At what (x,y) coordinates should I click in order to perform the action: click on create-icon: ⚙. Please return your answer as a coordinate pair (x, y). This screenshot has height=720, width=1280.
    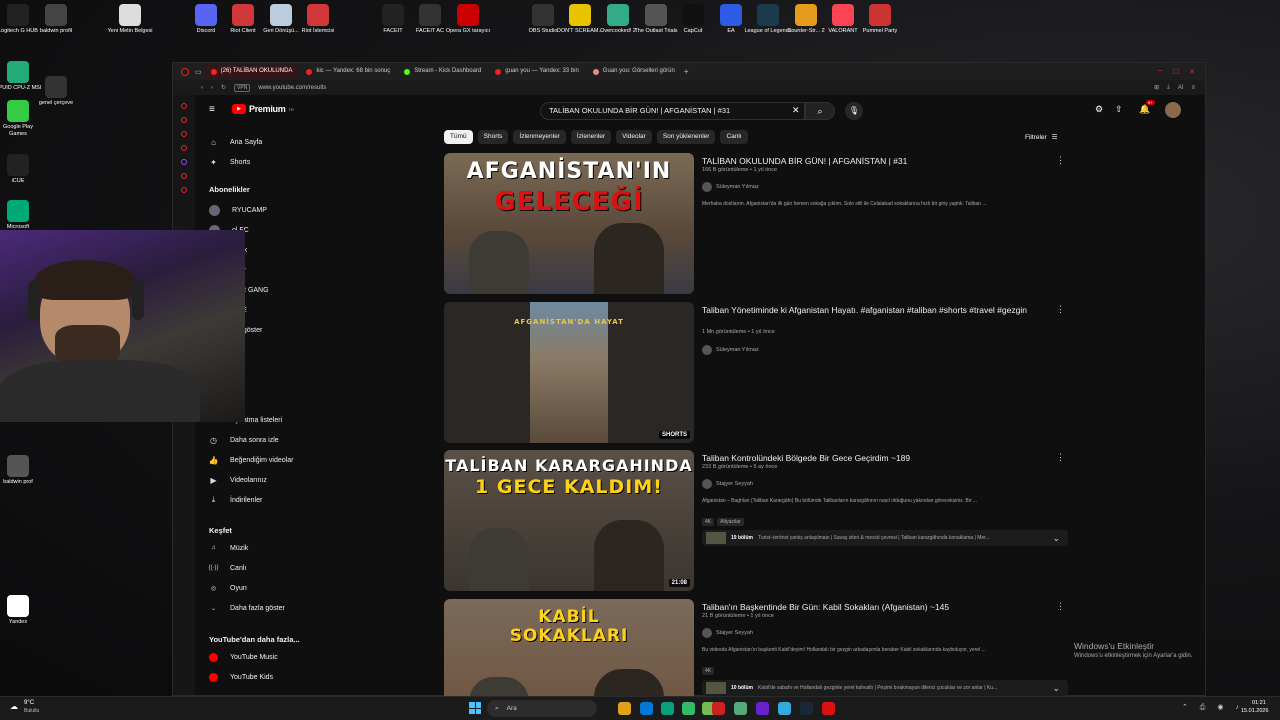
    Looking at the image, I should click on (1099, 109).